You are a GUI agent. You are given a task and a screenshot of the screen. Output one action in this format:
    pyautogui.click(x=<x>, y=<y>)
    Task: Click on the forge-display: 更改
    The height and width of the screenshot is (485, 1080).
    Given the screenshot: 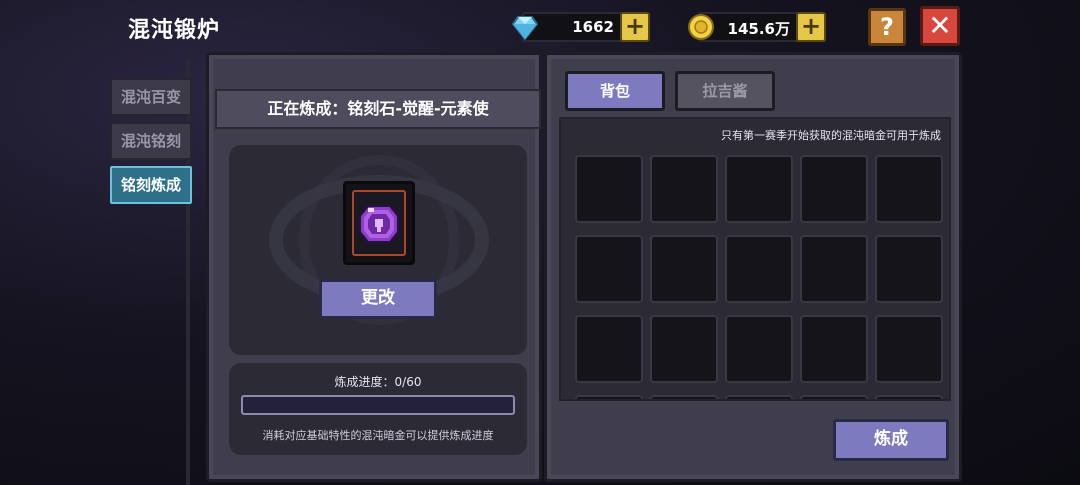 What is the action you would take?
    pyautogui.click(x=378, y=250)
    